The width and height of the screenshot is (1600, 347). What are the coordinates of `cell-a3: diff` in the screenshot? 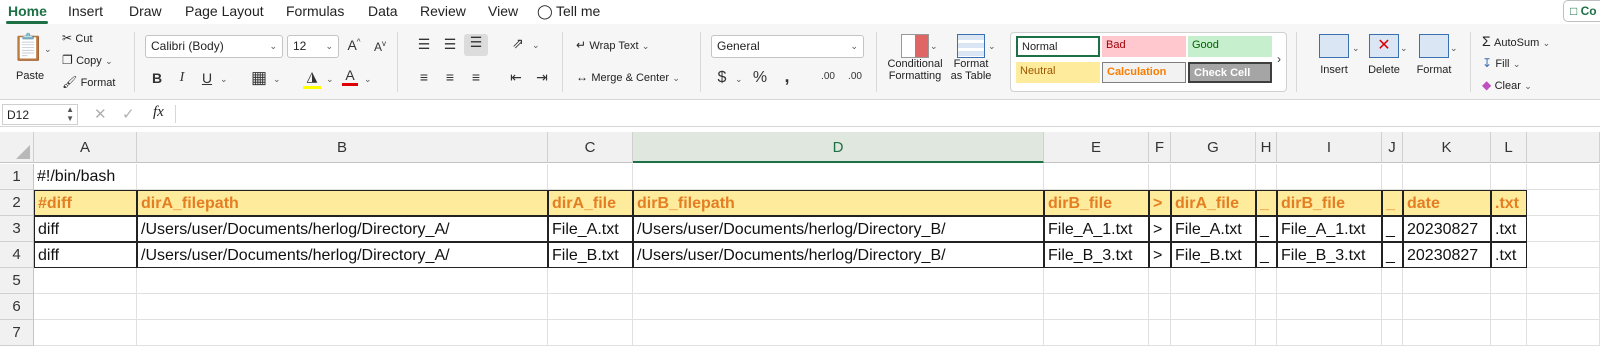 It's located at (85, 229).